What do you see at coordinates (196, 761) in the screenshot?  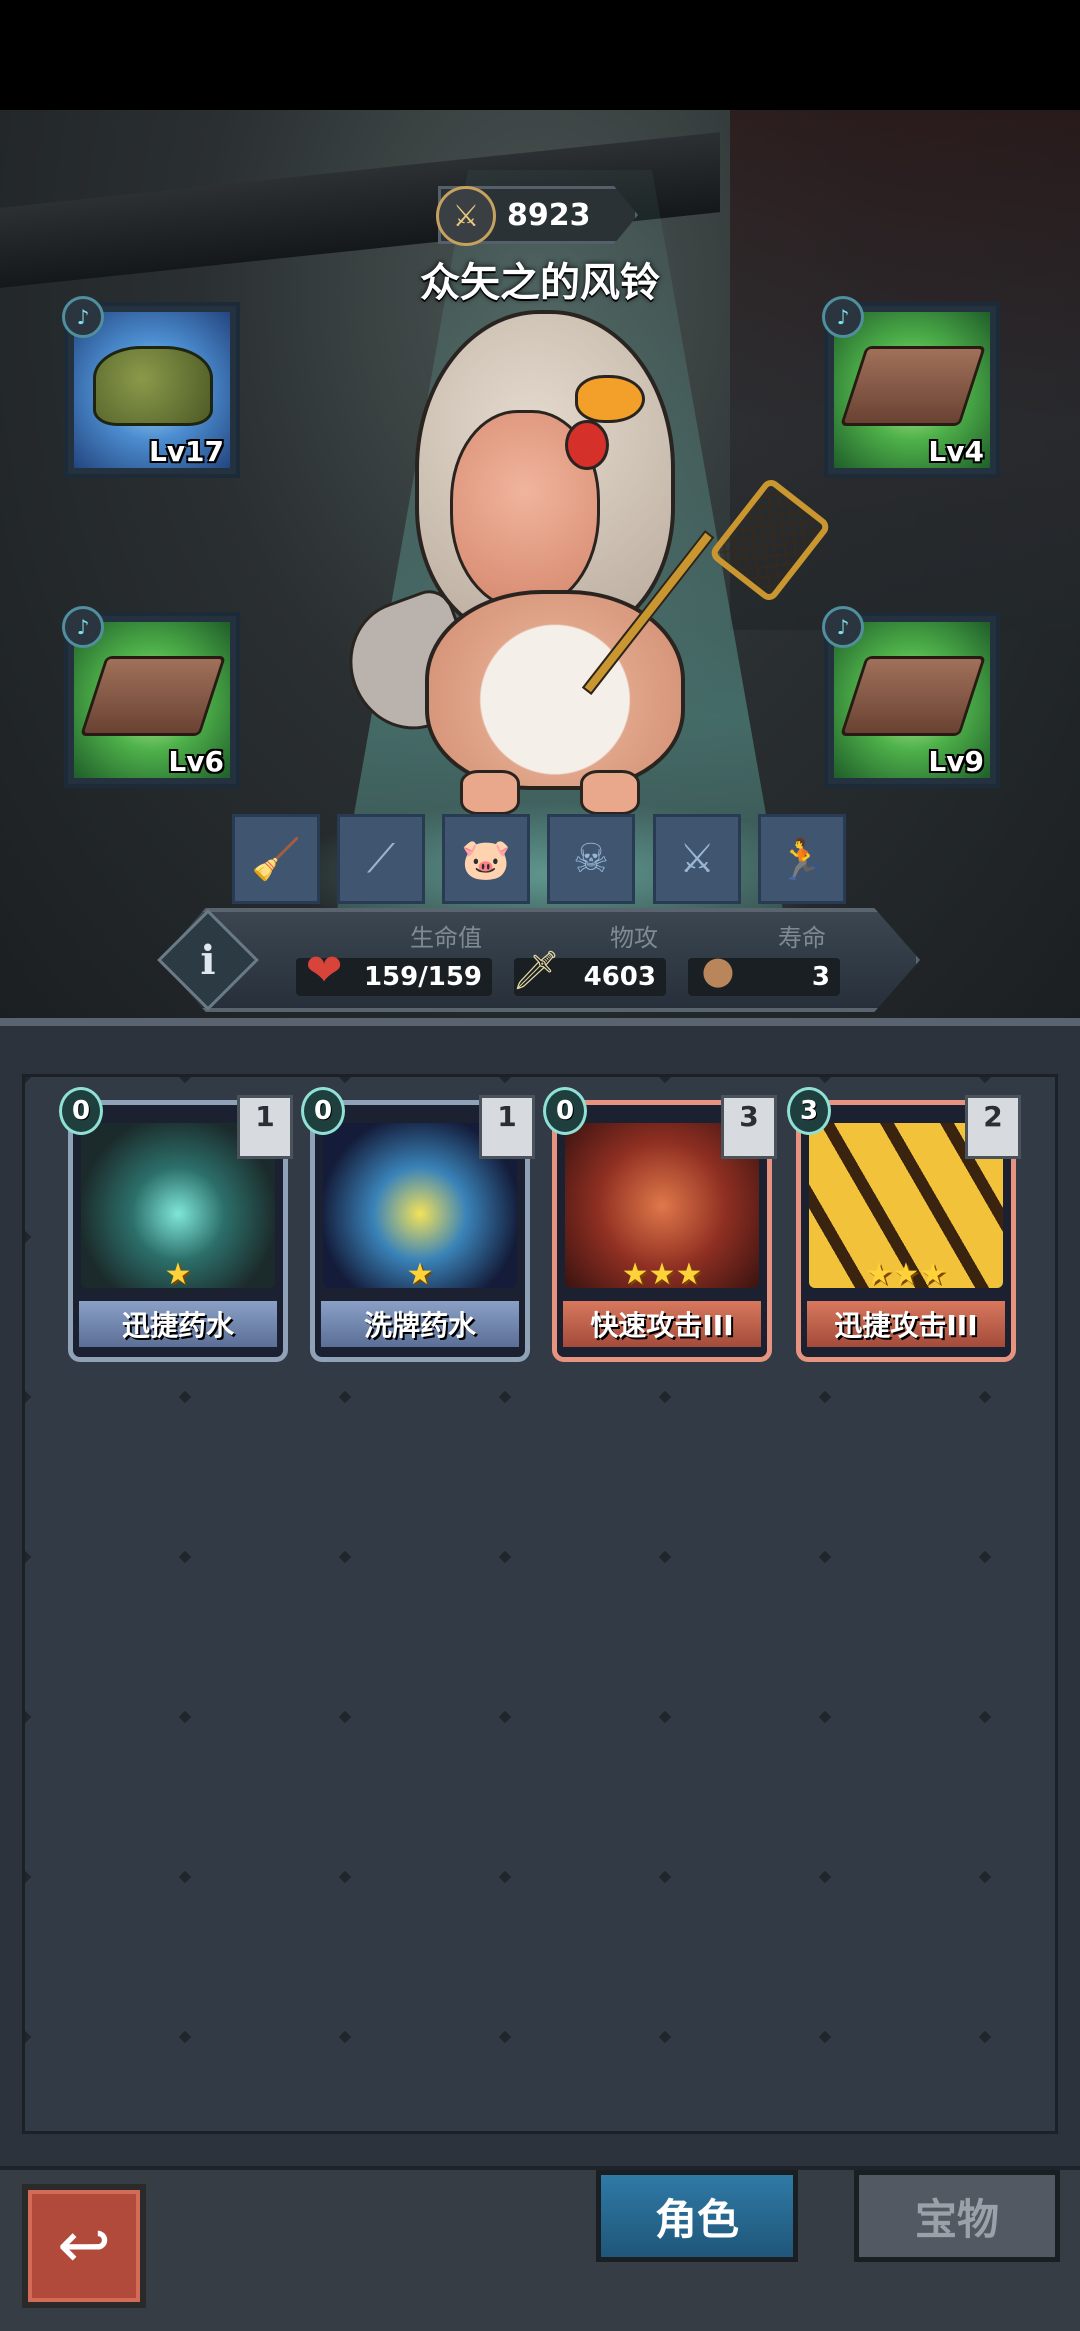 I see `equip-level: Lv6` at bounding box center [196, 761].